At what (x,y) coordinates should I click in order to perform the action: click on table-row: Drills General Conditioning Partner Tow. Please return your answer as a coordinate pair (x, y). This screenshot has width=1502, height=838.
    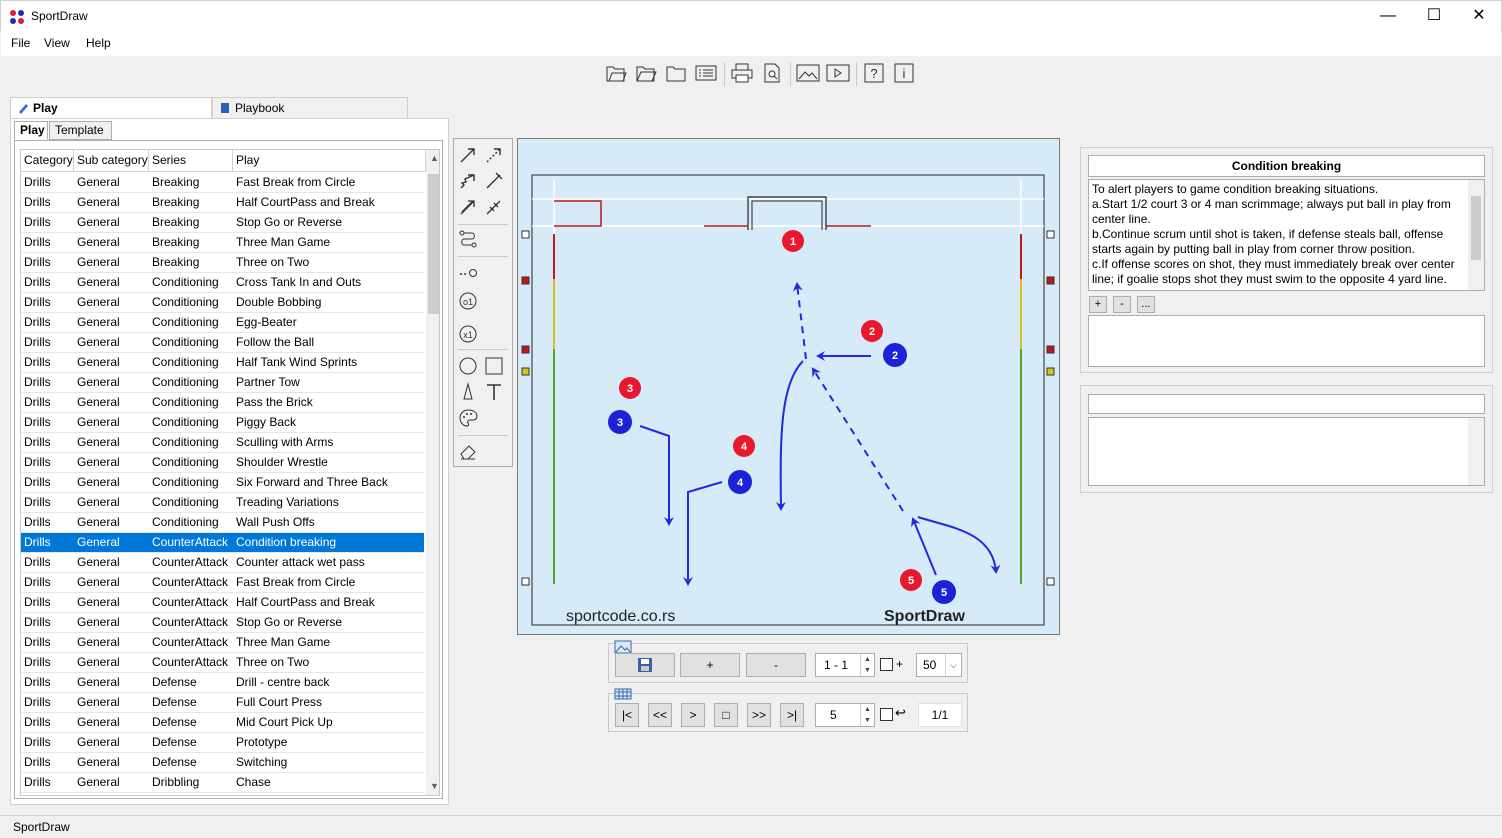
    Looking at the image, I should click on (222, 383).